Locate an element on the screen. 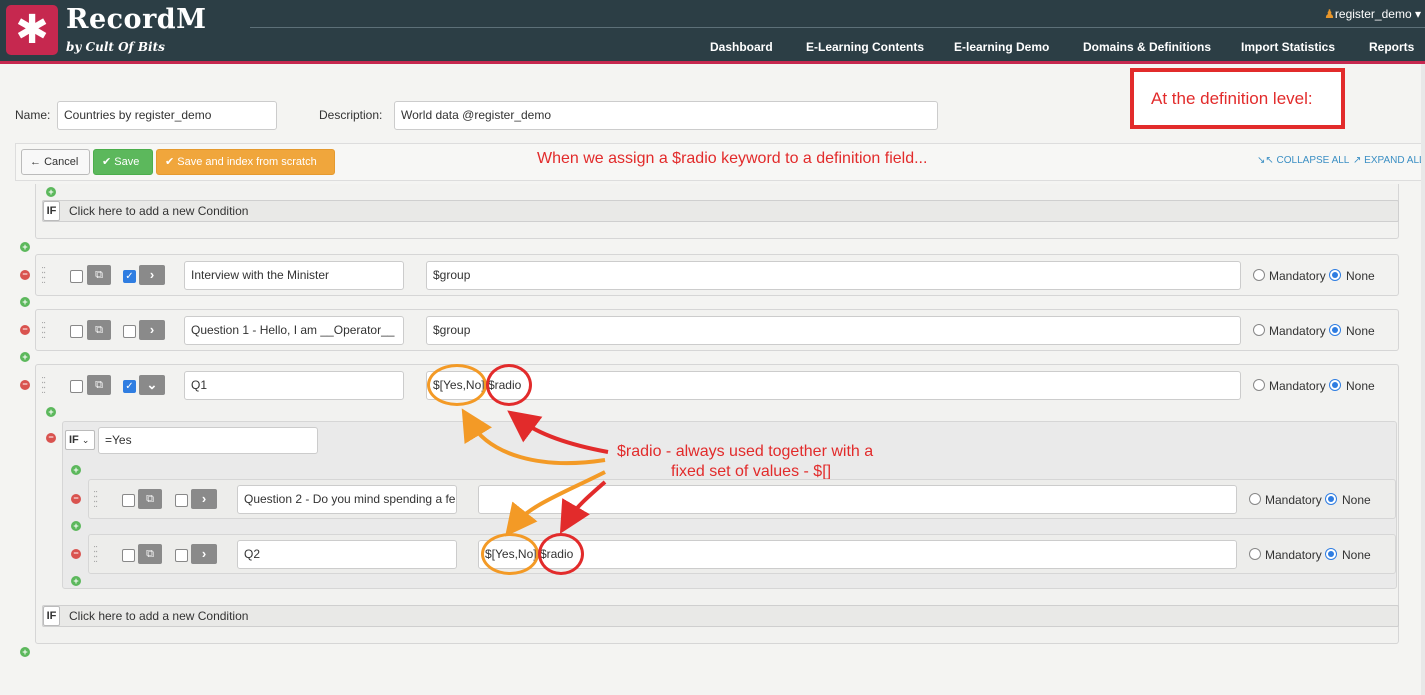  arrow-orange-upper is located at coordinates (533, 437).